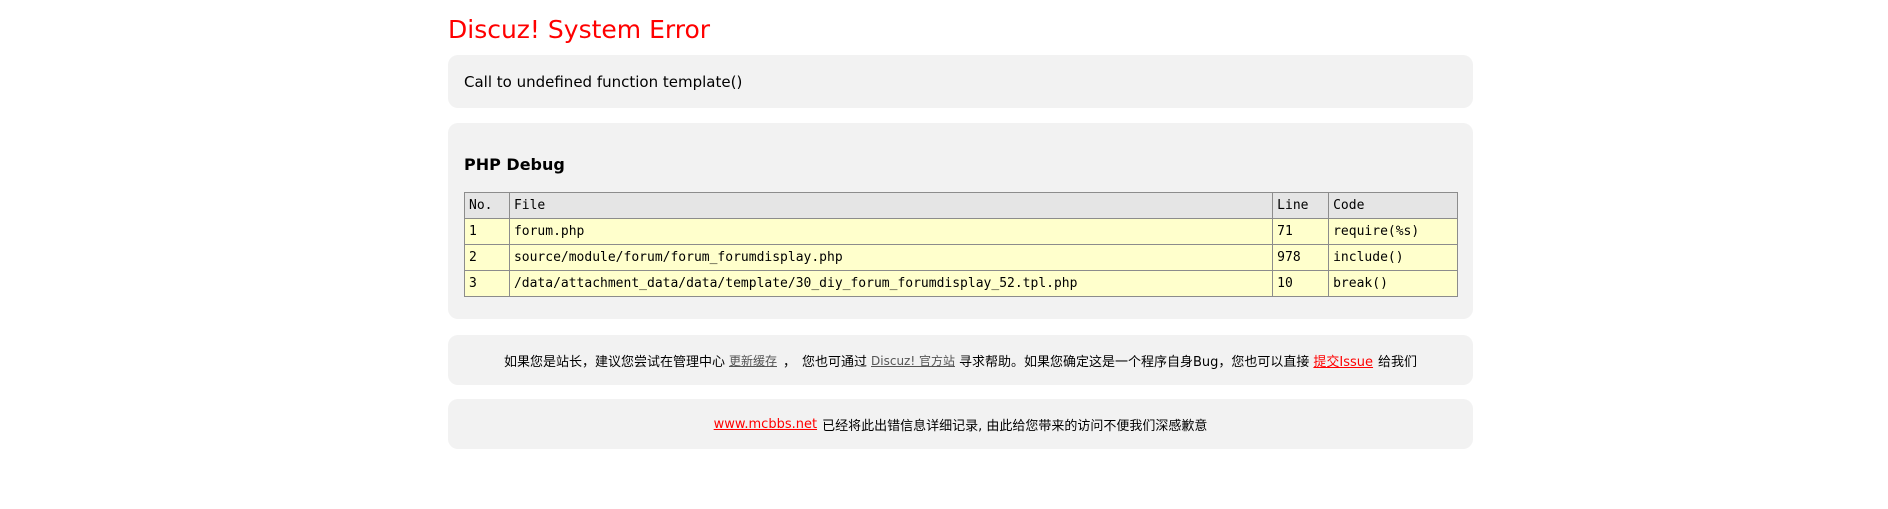 This screenshot has width=1888, height=509. What do you see at coordinates (1301, 283) in the screenshot?
I see `cell-line: 10` at bounding box center [1301, 283].